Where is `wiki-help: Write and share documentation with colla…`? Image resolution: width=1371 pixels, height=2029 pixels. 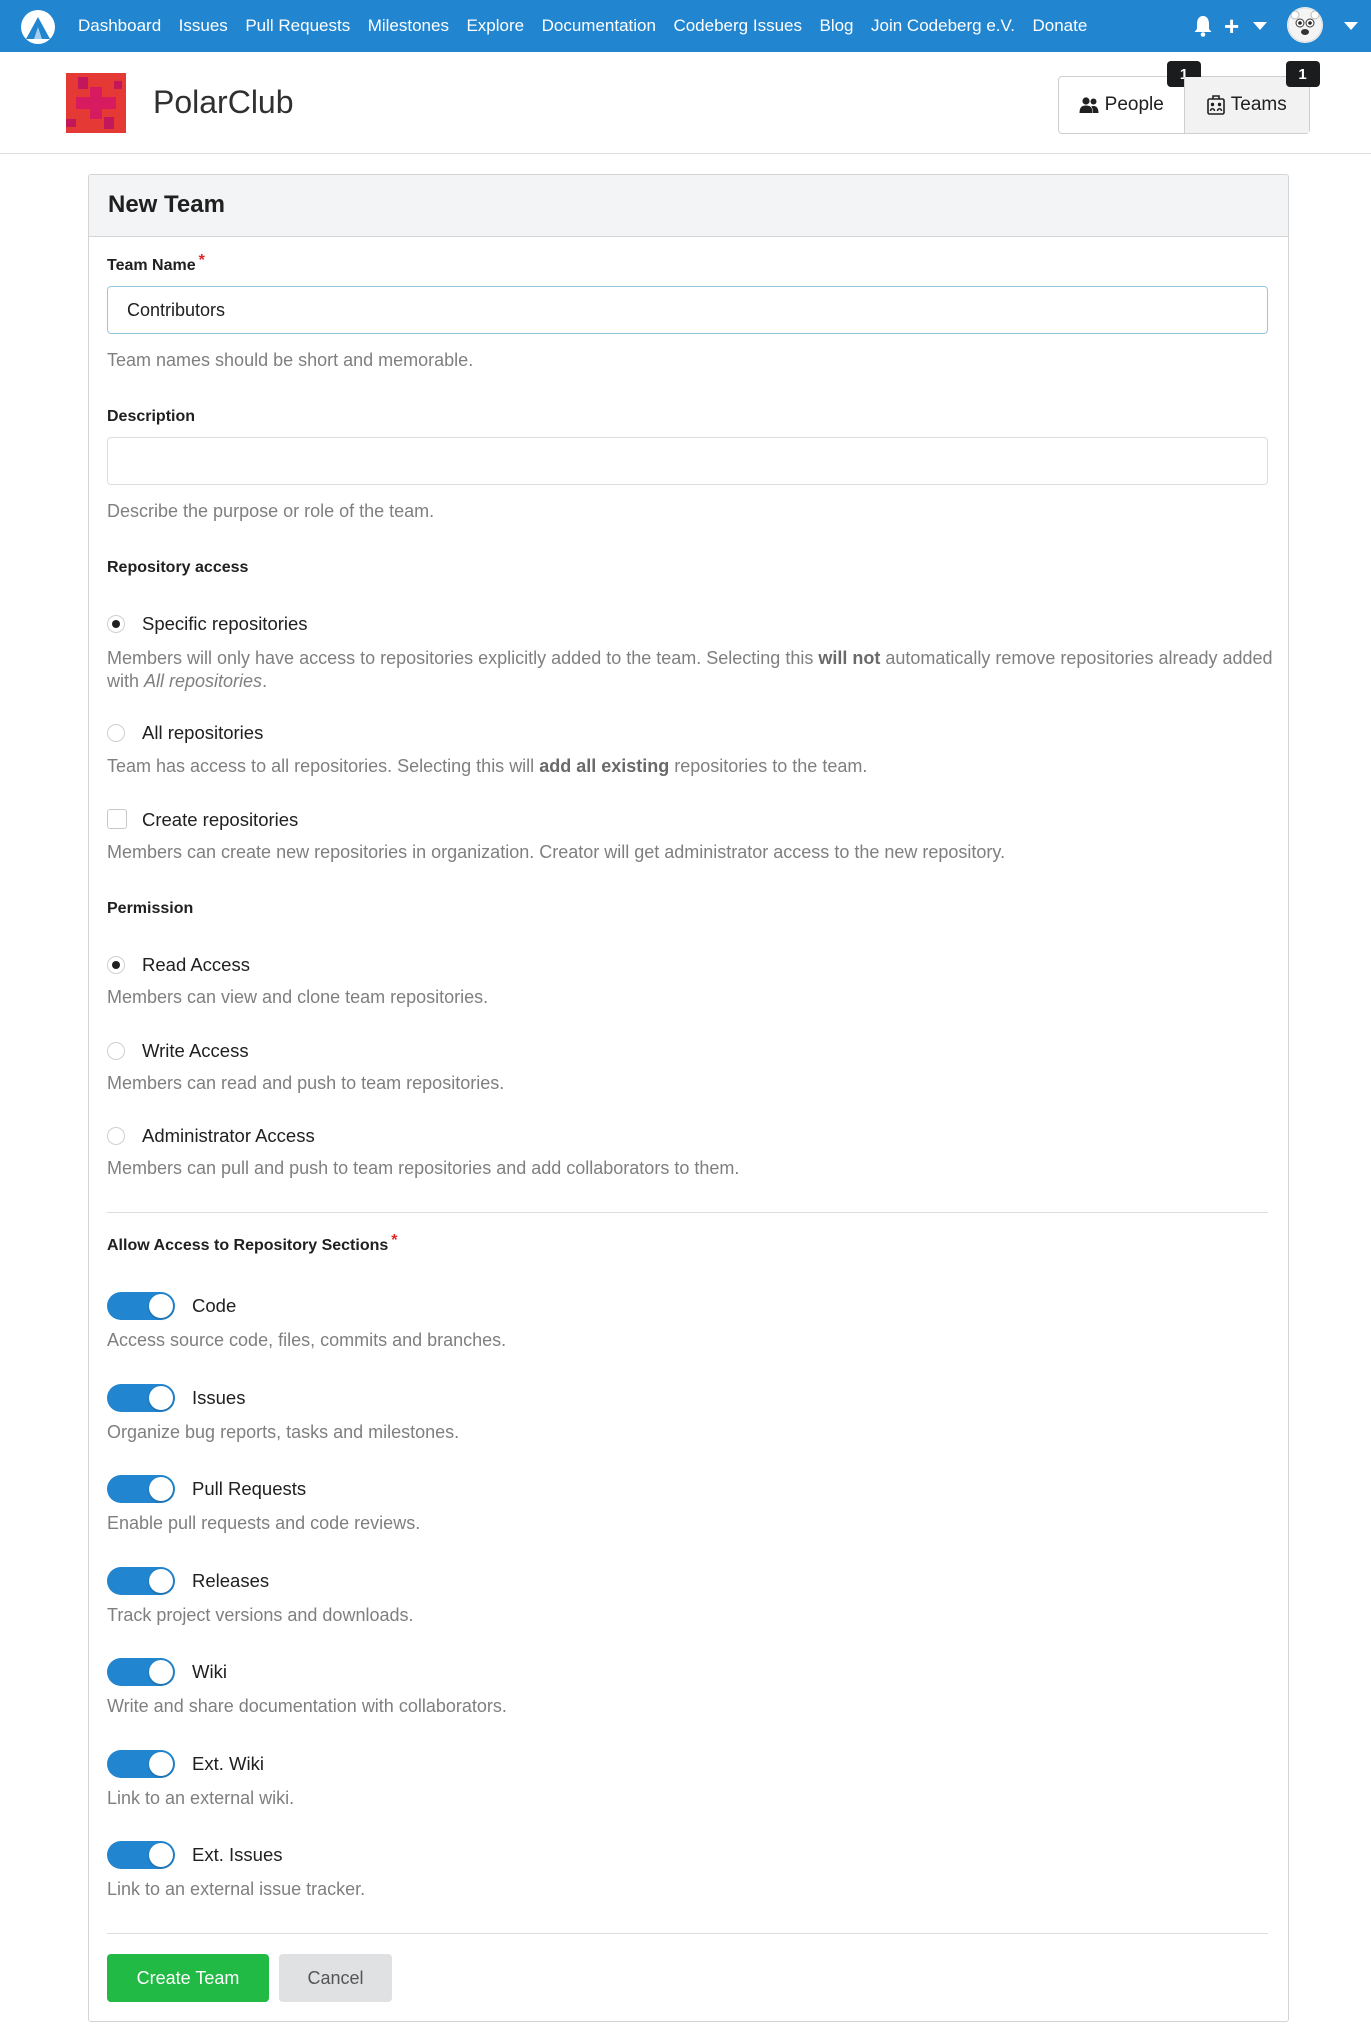
wiki-help: Write and share documentation with colla… is located at coordinates (307, 1706).